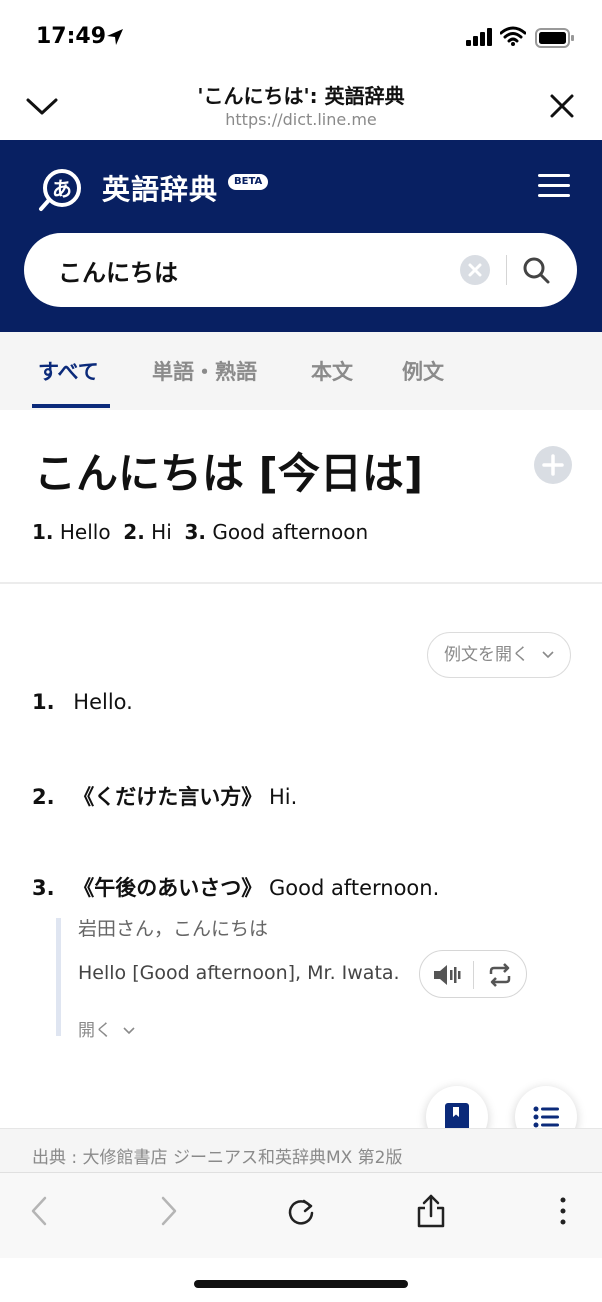 The height and width of the screenshot is (1302, 602). I want to click on location-arrow-icon, so click(115, 37).